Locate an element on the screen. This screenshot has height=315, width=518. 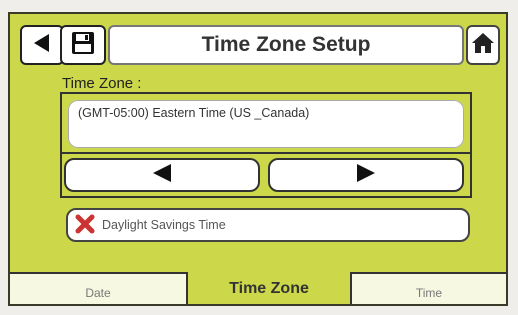
red-x-icon is located at coordinates (85, 225).